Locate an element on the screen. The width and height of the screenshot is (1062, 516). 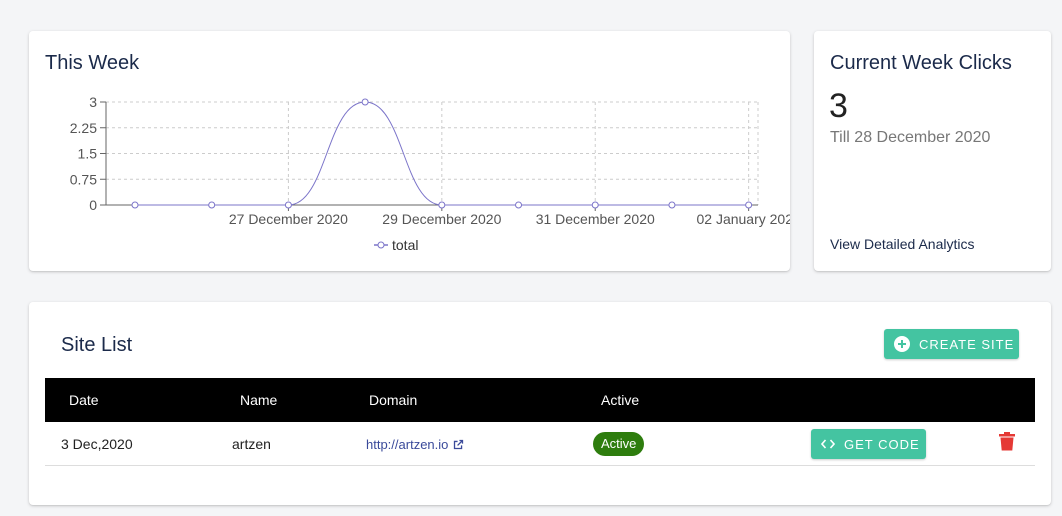
y-tick-label: 1.5 is located at coordinates (88, 154).